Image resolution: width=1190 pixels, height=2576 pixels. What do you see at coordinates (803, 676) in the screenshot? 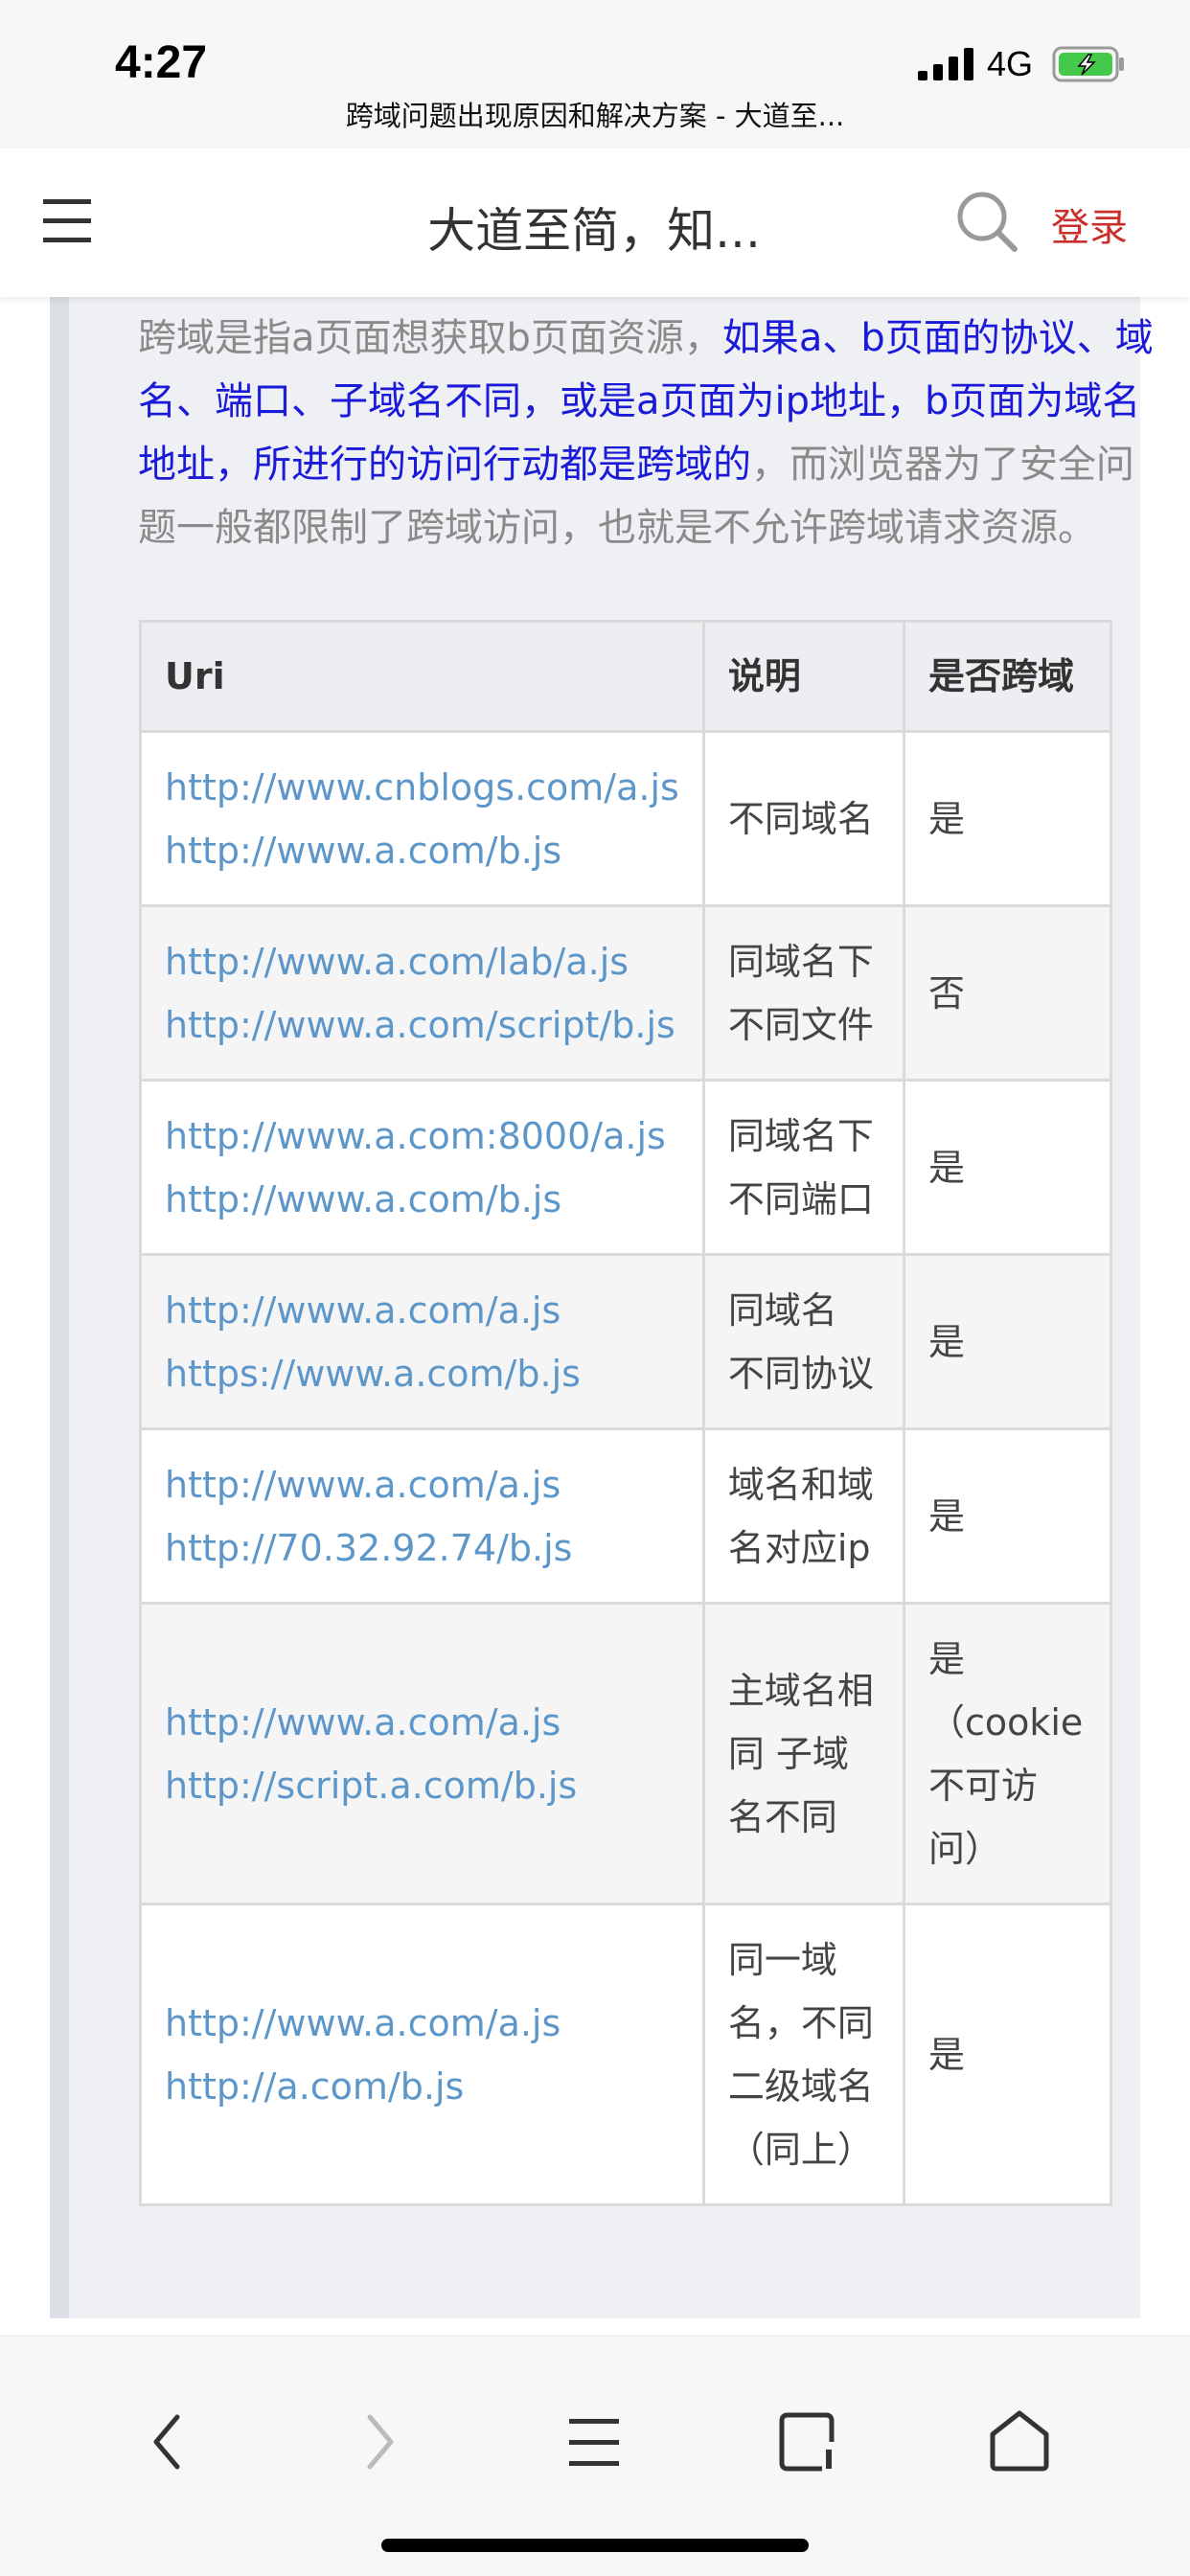
I see `header-desc: 说明` at bounding box center [803, 676].